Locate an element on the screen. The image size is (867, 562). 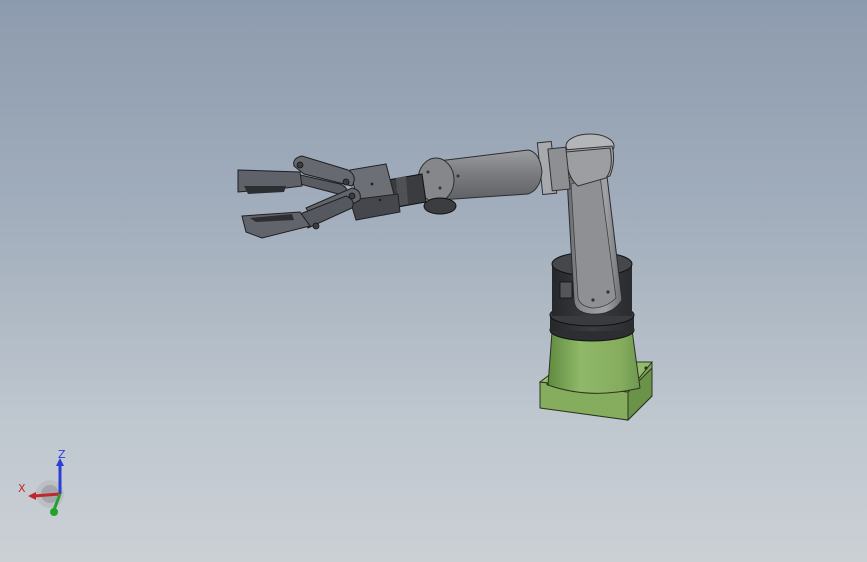
forearm-link is located at coordinates (480, 176).